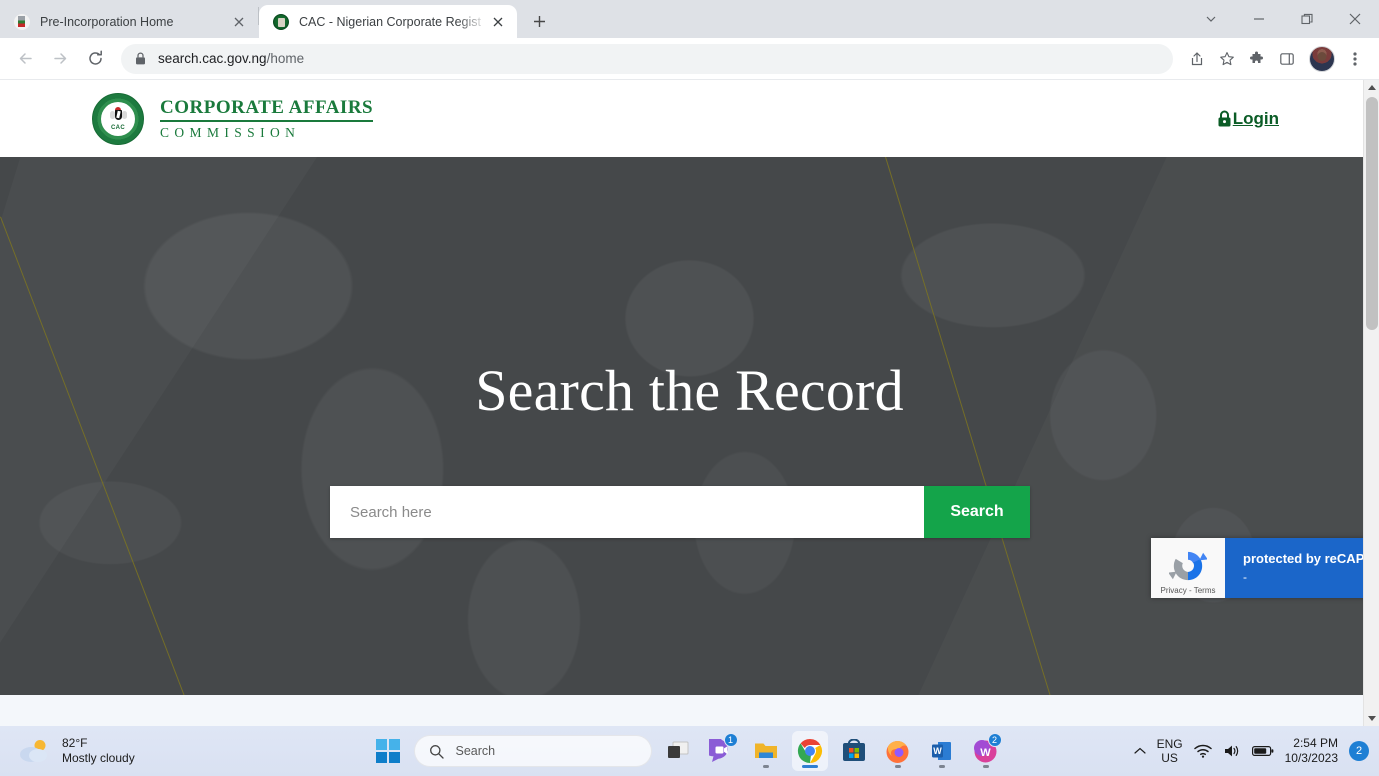 The width and height of the screenshot is (1379, 776). What do you see at coordinates (35, 751) in the screenshot?
I see `partly-cloudy-icon` at bounding box center [35, 751].